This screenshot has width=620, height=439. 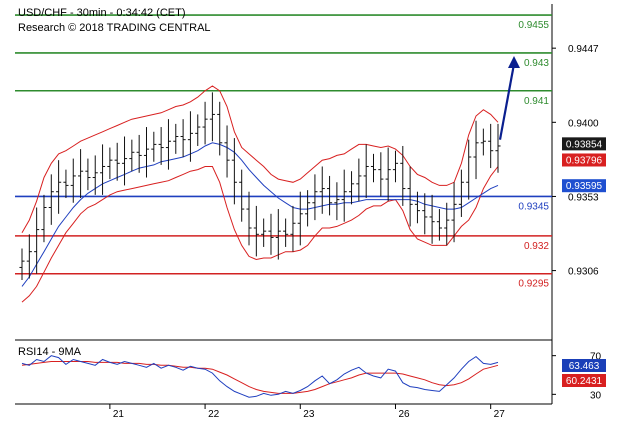 I want to click on y-tick-label-2: 0.9353, so click(x=583, y=197).